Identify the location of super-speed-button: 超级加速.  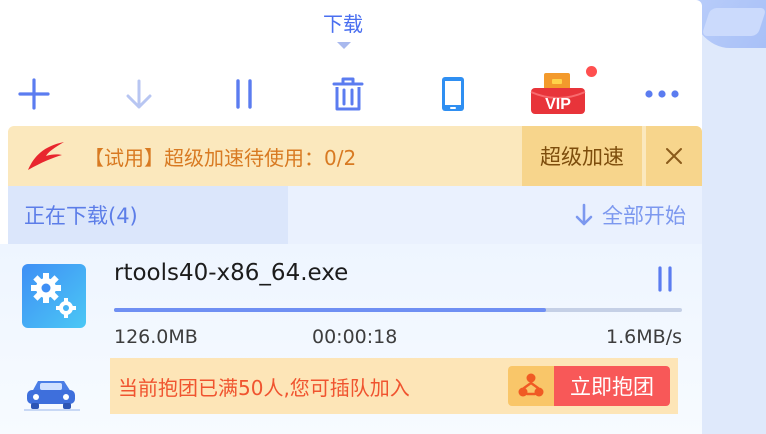
(582, 156).